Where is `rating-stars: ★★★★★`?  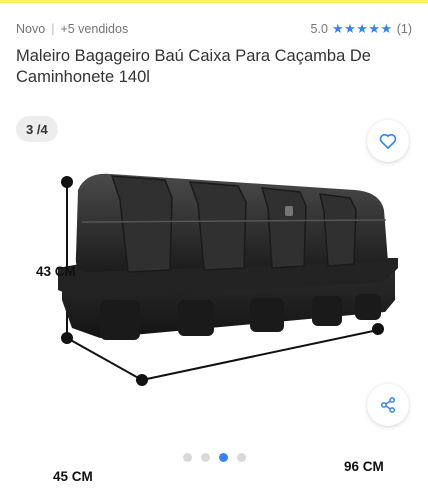
rating-stars: ★★★★★ is located at coordinates (362, 28).